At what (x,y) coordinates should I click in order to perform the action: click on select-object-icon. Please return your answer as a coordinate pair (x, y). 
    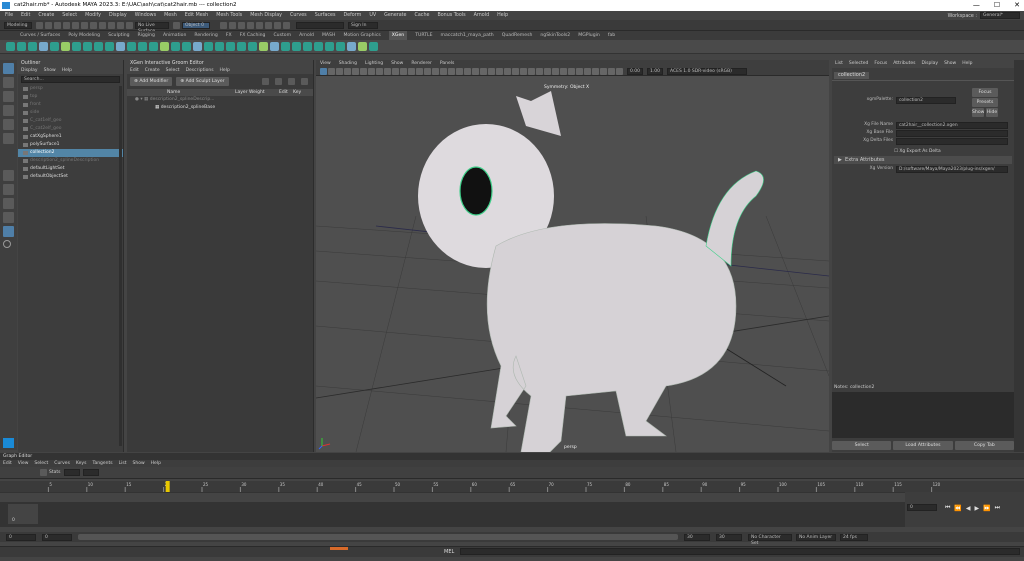
    Looking at the image, I should click on (93, 25).